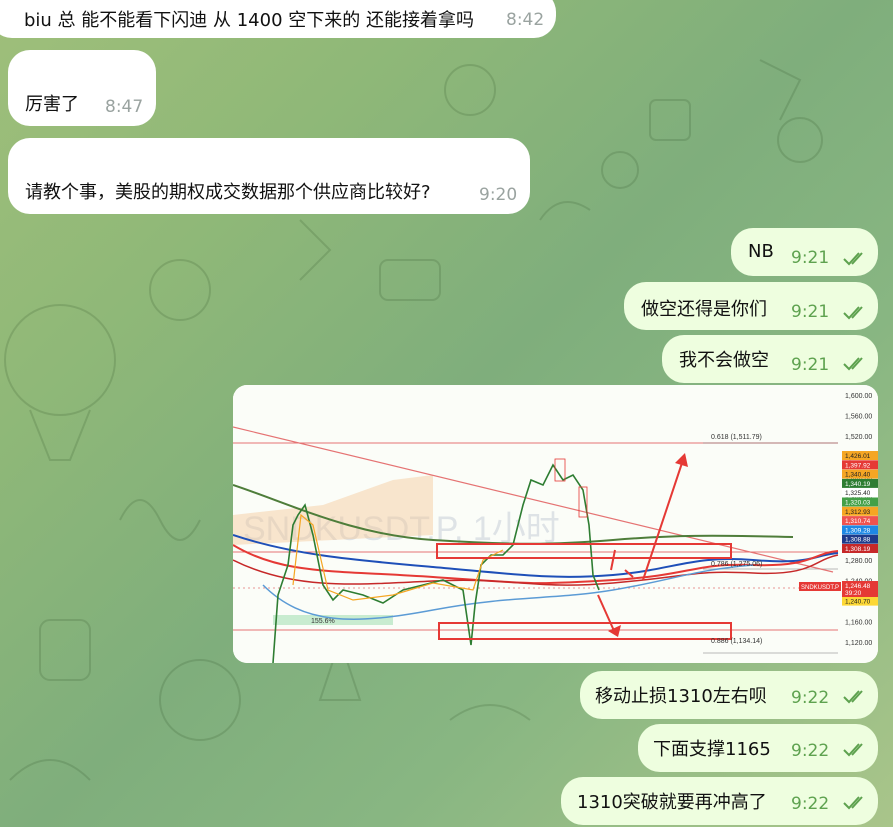 The width and height of the screenshot is (893, 827). Describe the element at coordinates (761, 251) in the screenshot. I see `message-text: NB` at that location.